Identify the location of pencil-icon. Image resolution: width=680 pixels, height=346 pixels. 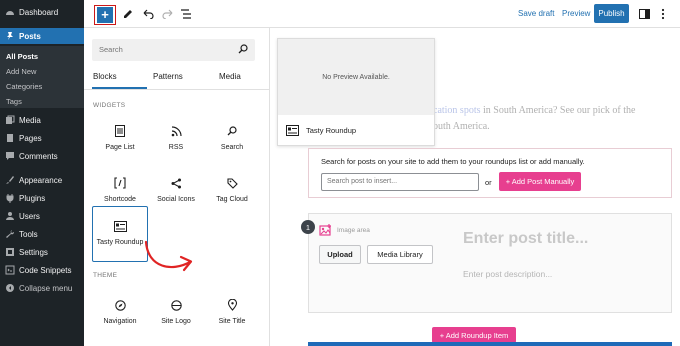
(128, 14).